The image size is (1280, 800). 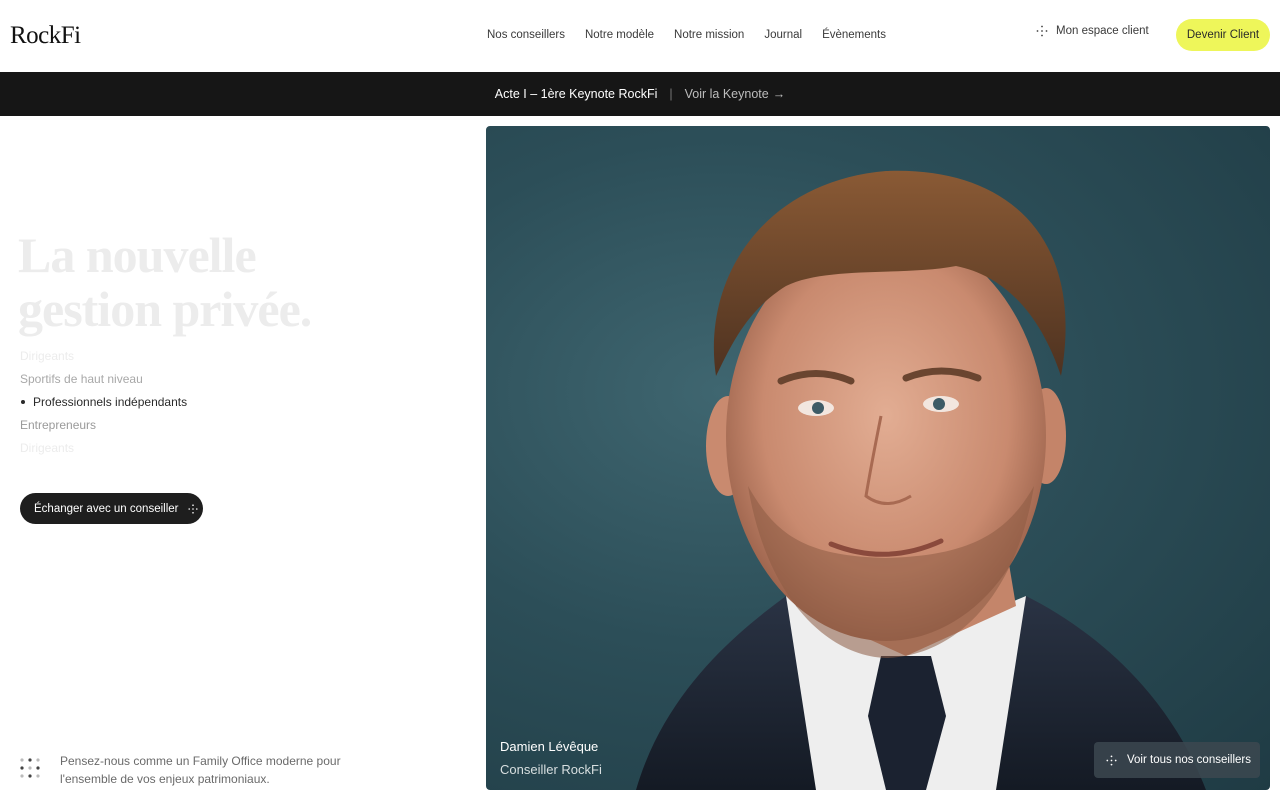 I want to click on see-all-advisors-label: Voir tous nos conseillers, so click(x=1189, y=760).